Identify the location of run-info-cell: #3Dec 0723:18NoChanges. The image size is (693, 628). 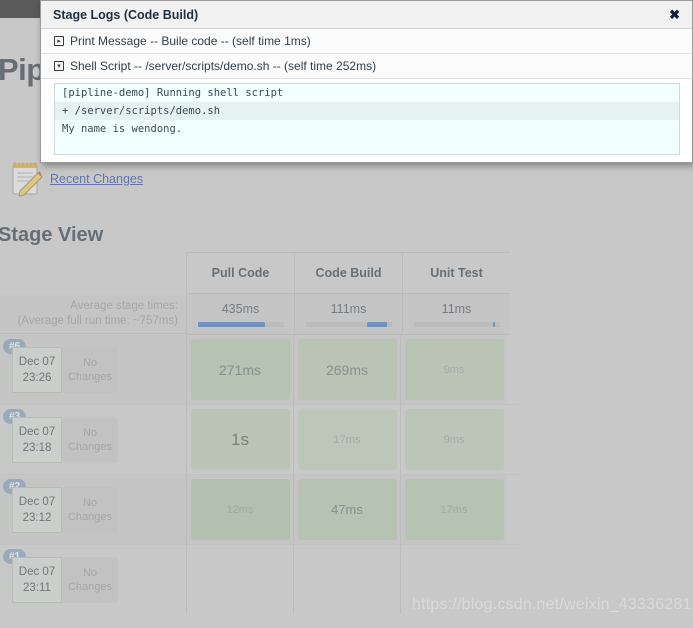
(93, 439).